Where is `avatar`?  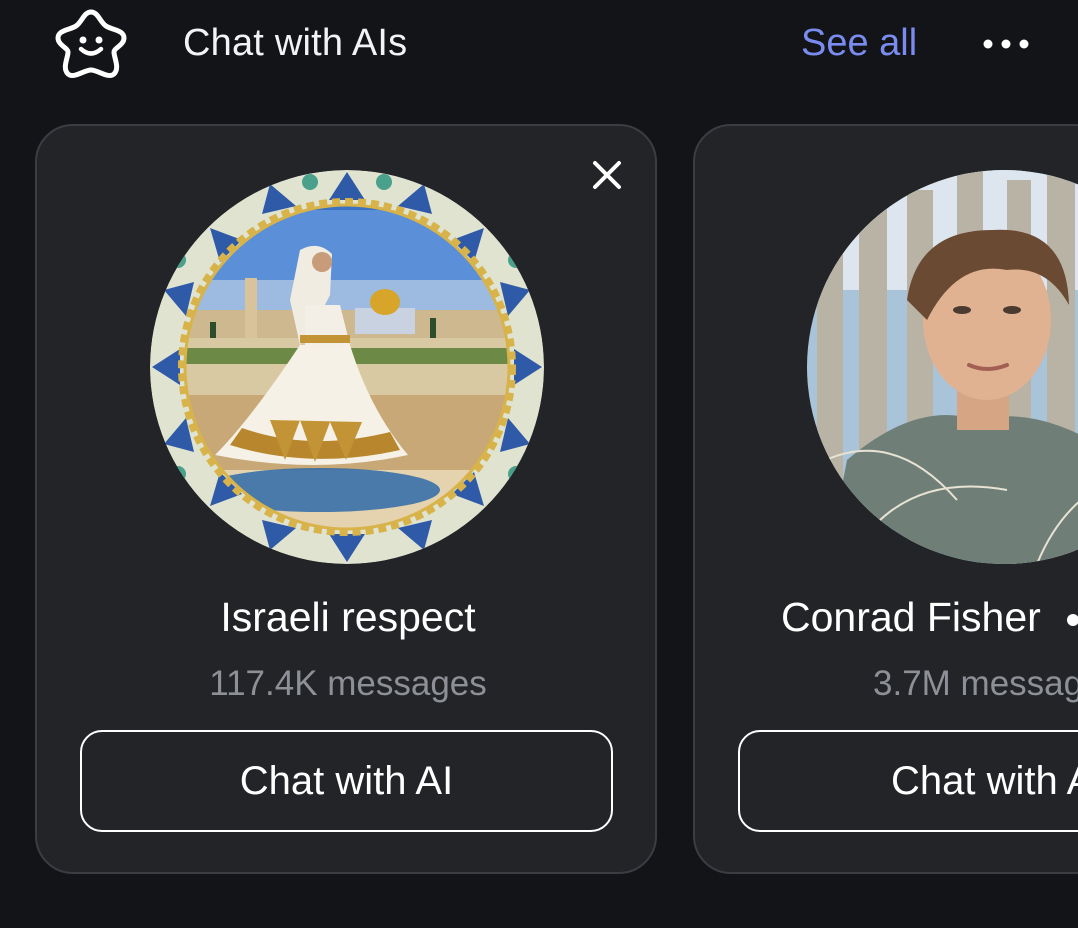 avatar is located at coordinates (942, 367).